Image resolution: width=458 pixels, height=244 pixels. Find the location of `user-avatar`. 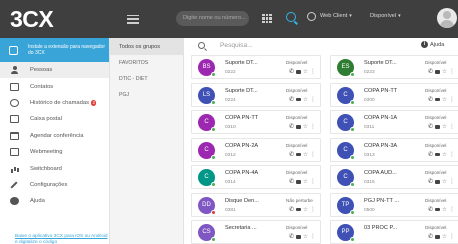

user-avatar is located at coordinates (447, 18).